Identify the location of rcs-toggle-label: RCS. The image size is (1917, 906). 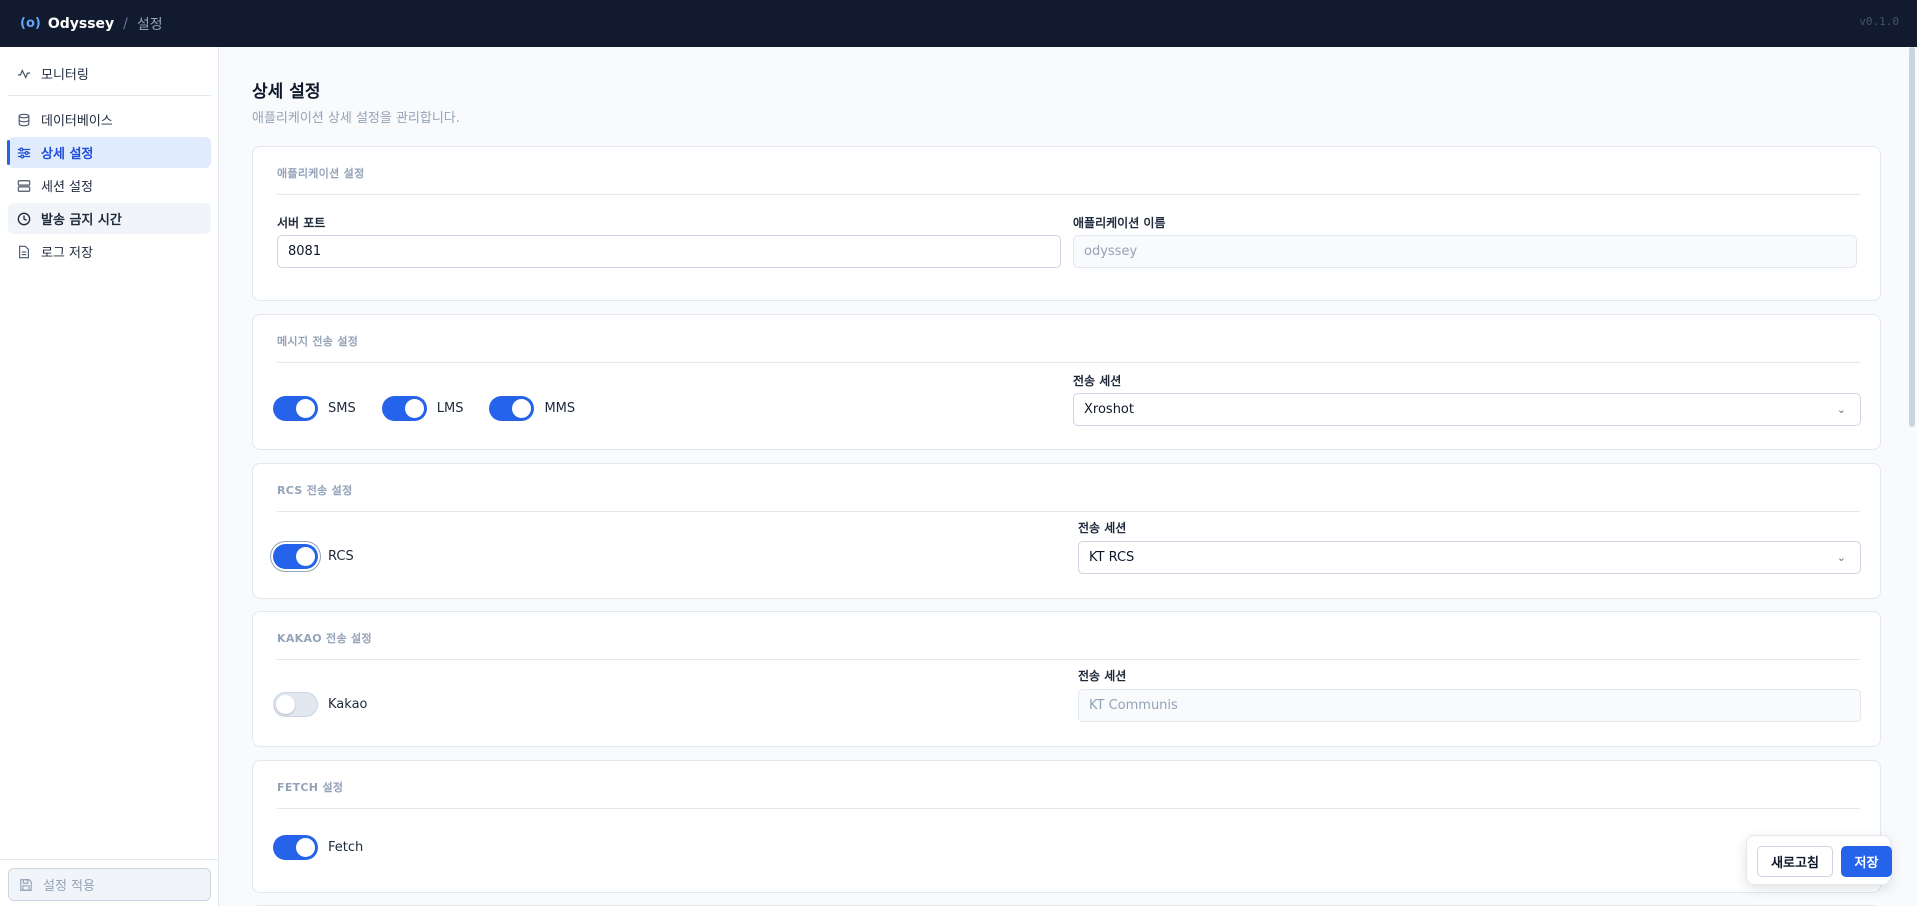
(341, 556).